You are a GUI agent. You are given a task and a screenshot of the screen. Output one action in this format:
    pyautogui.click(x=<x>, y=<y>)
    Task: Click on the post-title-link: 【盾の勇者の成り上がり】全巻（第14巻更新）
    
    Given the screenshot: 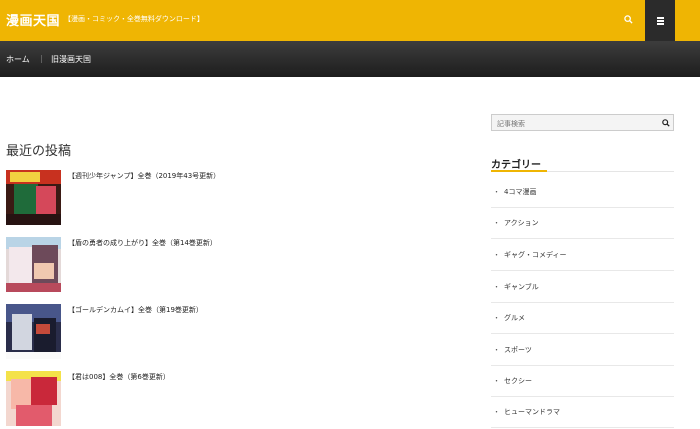 What is the action you would take?
    pyautogui.click(x=142, y=243)
    